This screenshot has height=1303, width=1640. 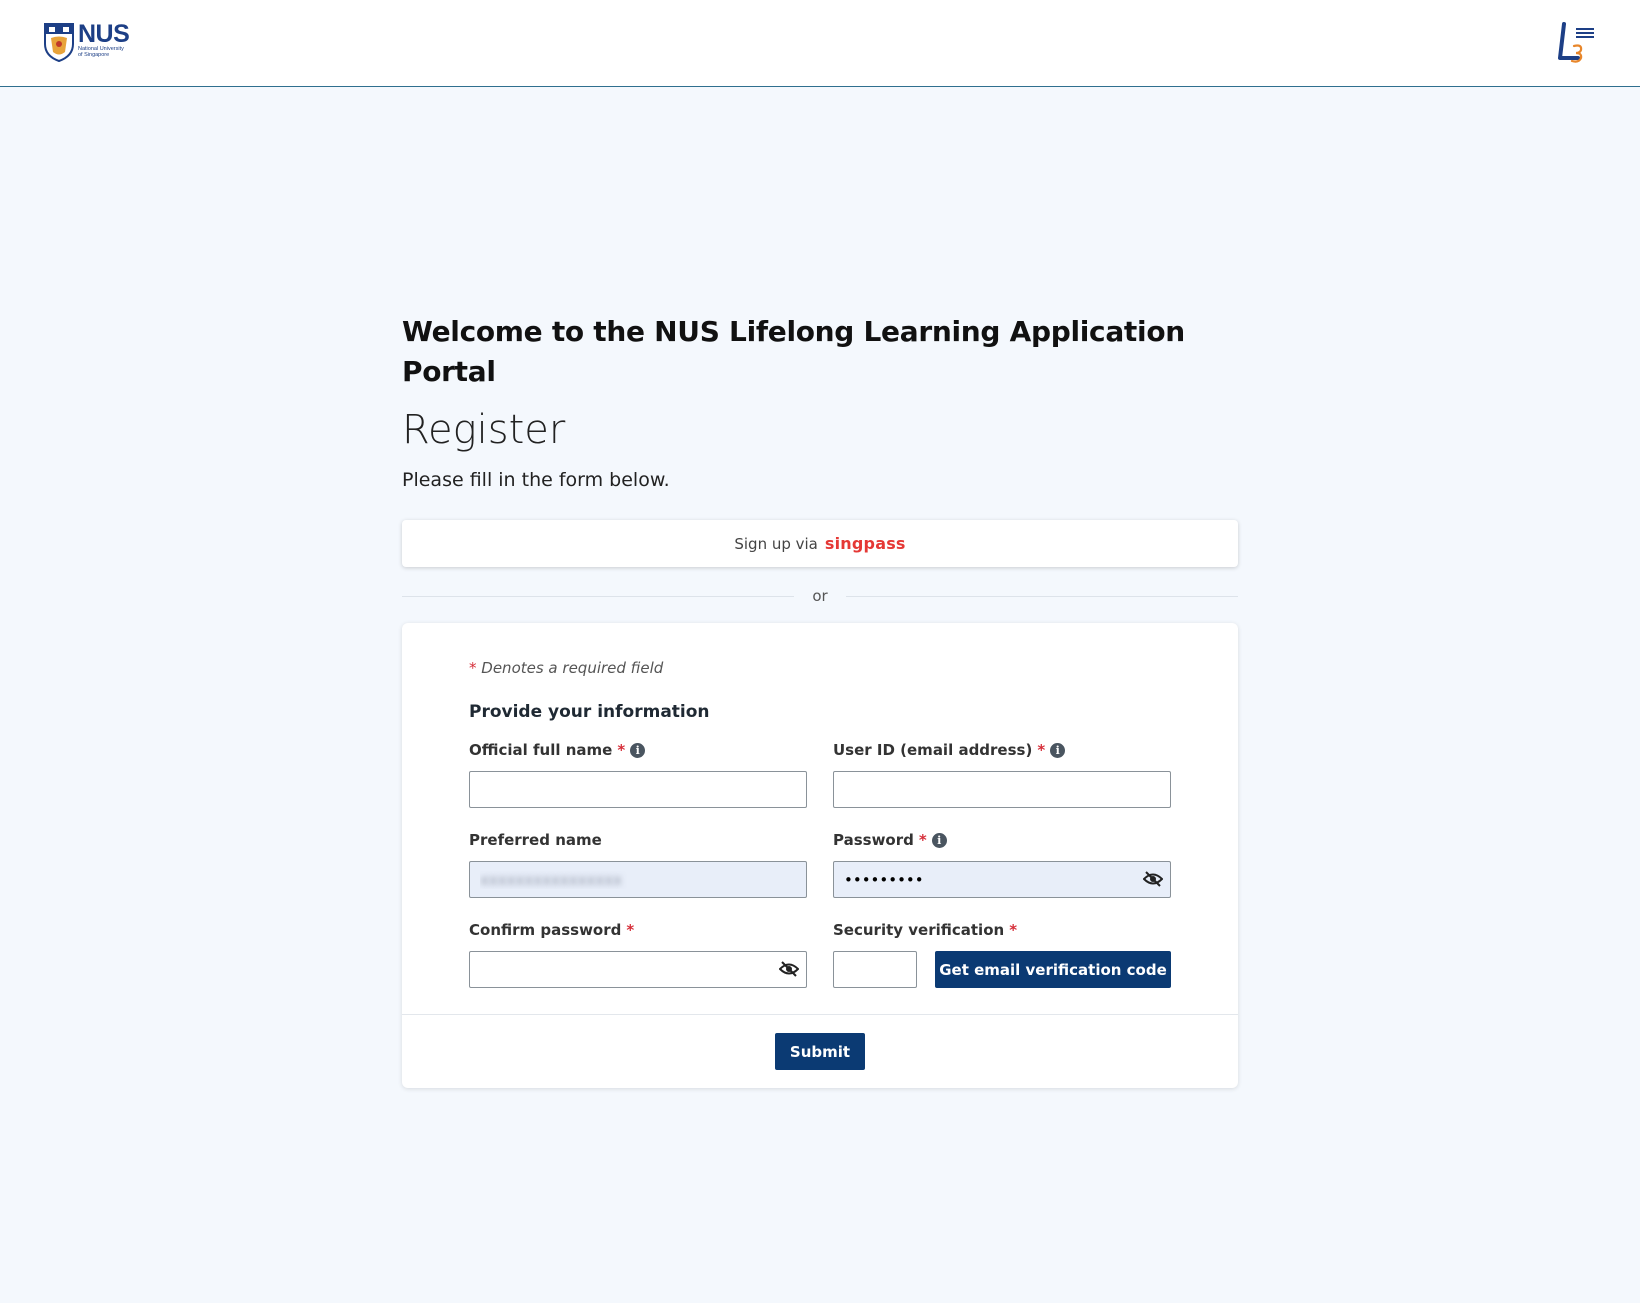 I want to click on form-footer: Submit, so click(x=820, y=1051).